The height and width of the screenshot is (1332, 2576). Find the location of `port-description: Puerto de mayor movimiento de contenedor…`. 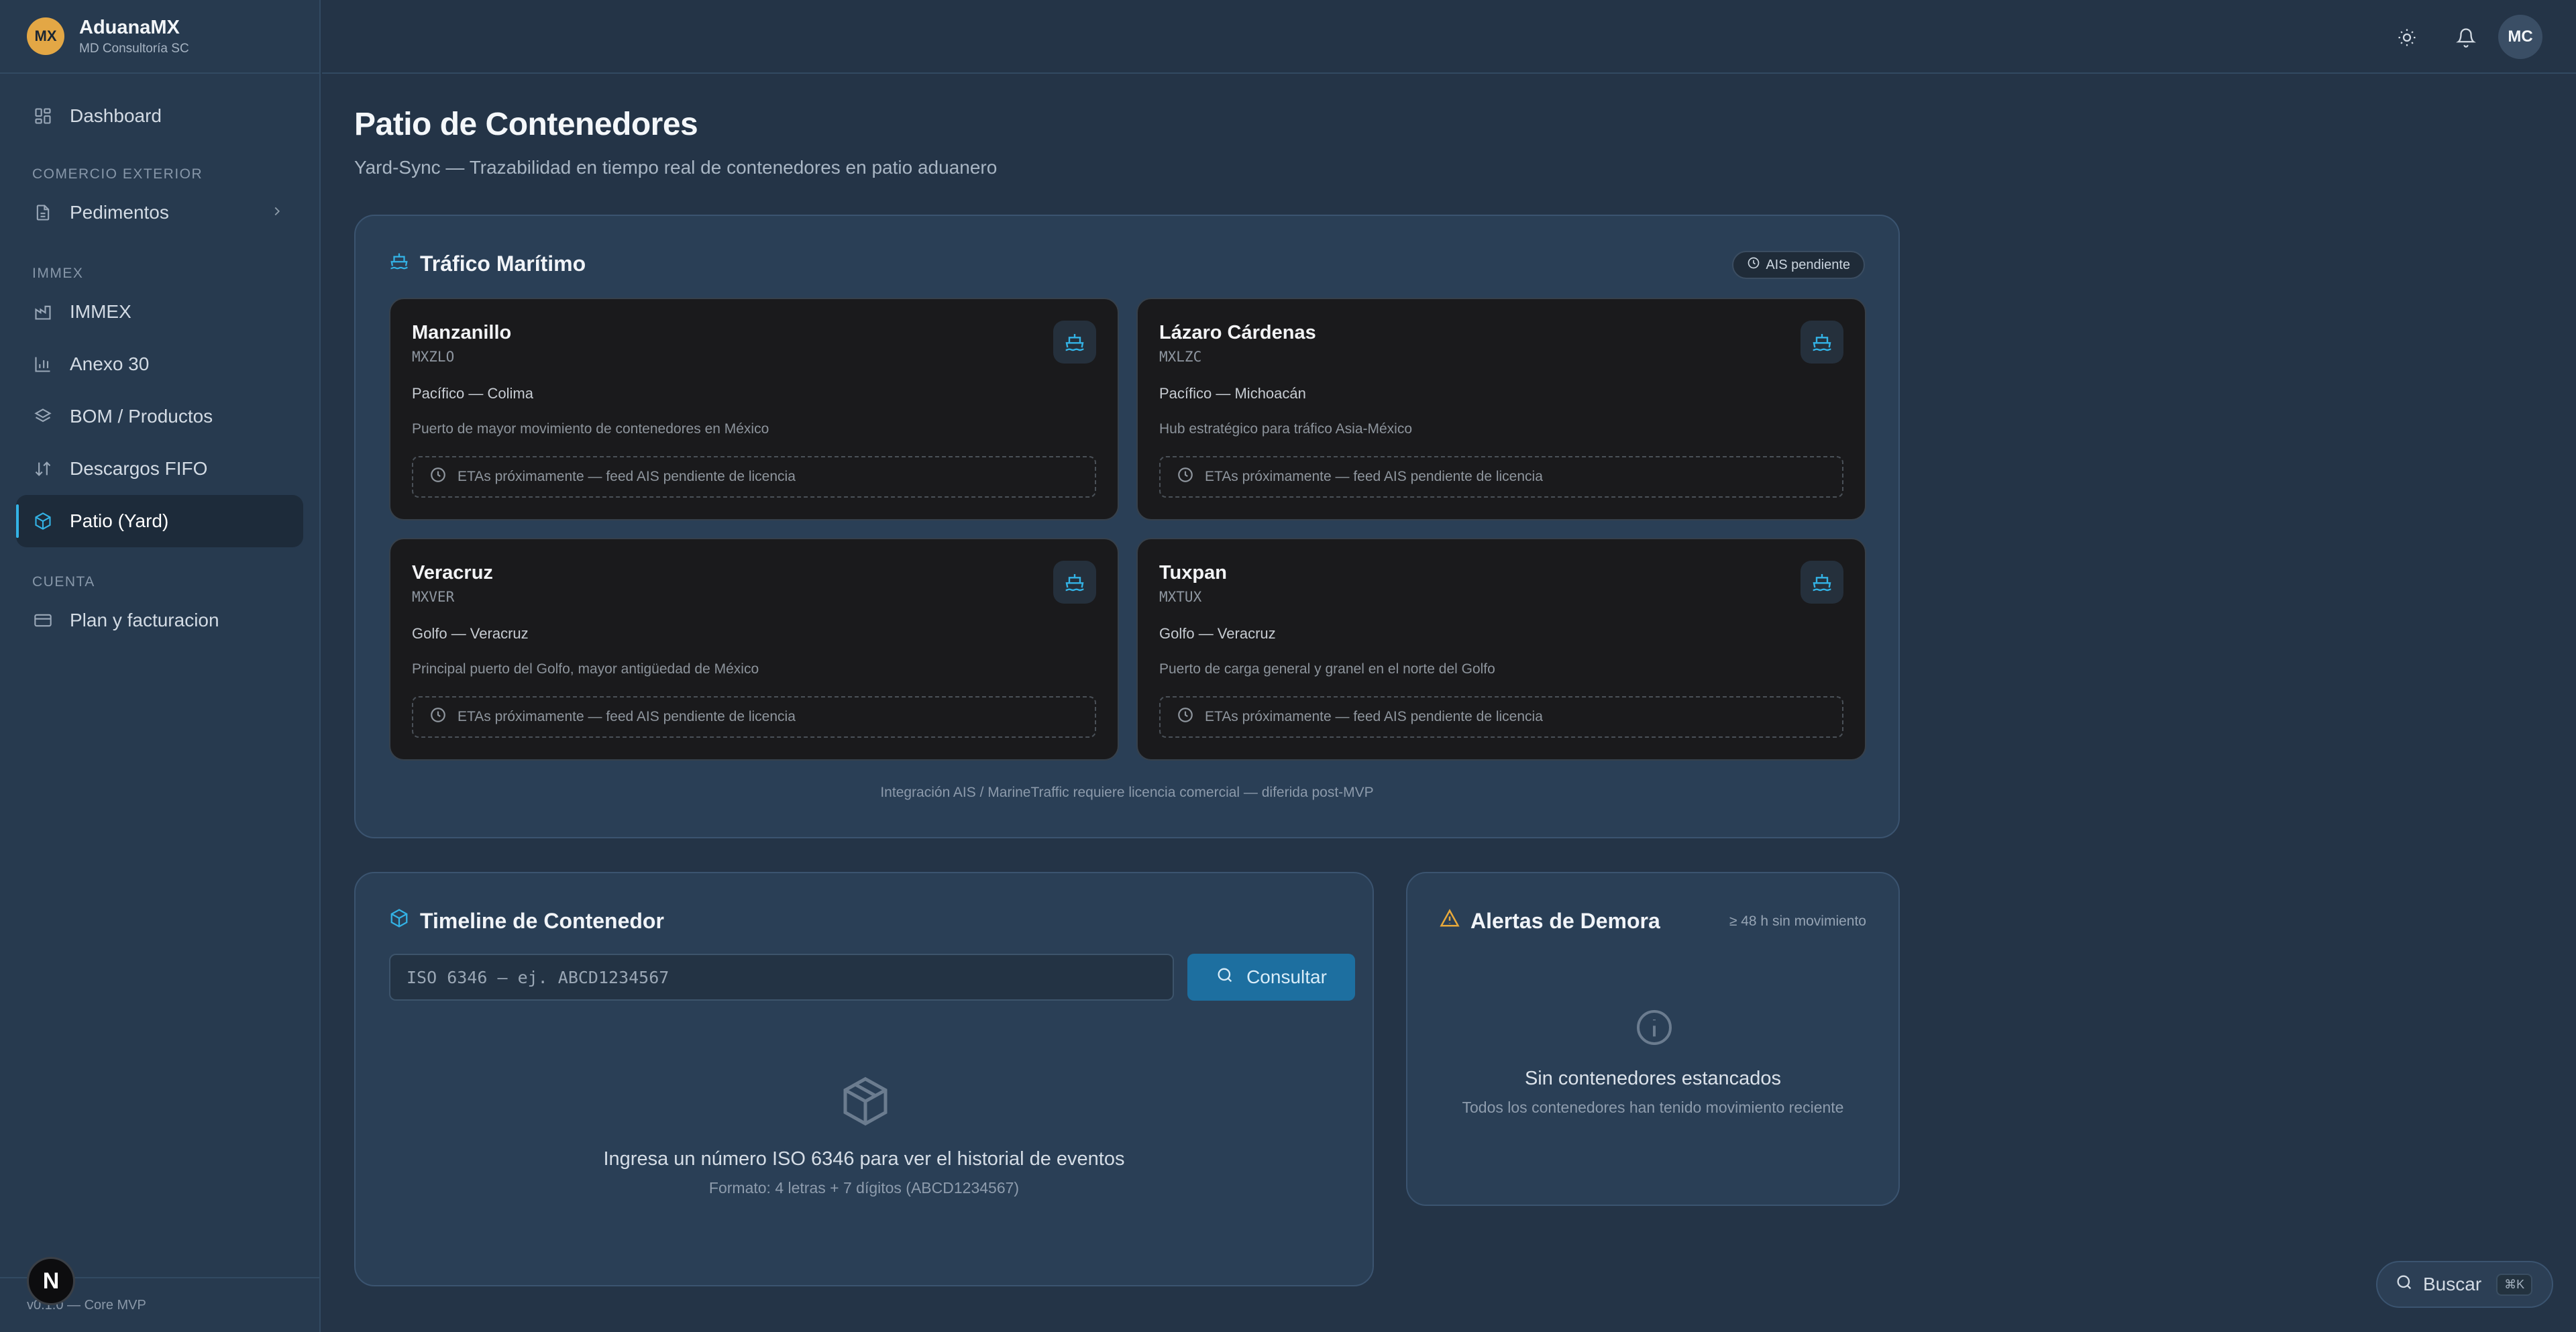

port-description: Puerto de mayor movimiento de contenedor… is located at coordinates (590, 429).